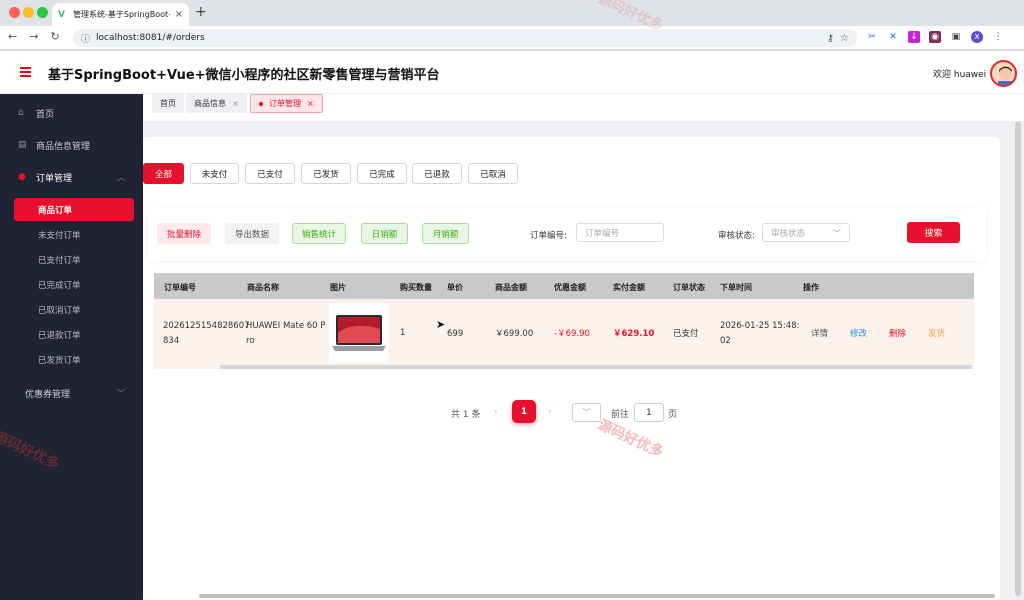  What do you see at coordinates (85, 38) in the screenshot?
I see `site-info-icon: ⓘ` at bounding box center [85, 38].